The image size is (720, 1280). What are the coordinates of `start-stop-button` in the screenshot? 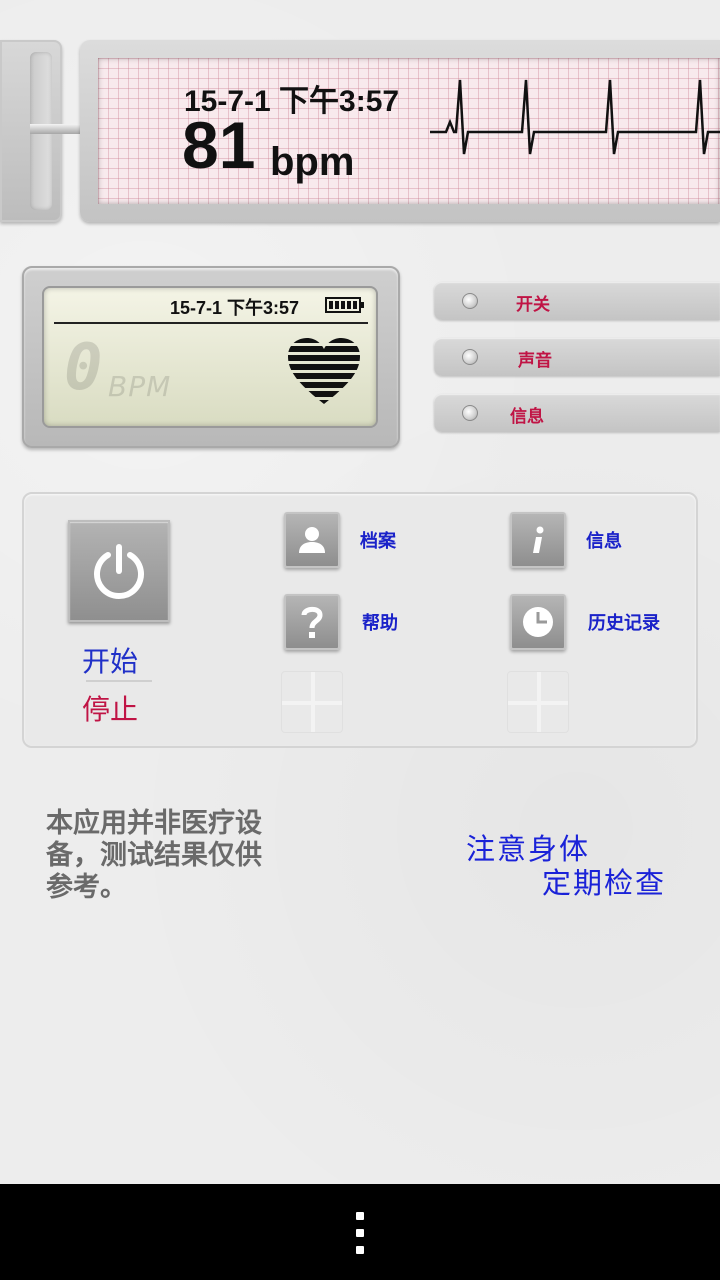 It's located at (119, 571).